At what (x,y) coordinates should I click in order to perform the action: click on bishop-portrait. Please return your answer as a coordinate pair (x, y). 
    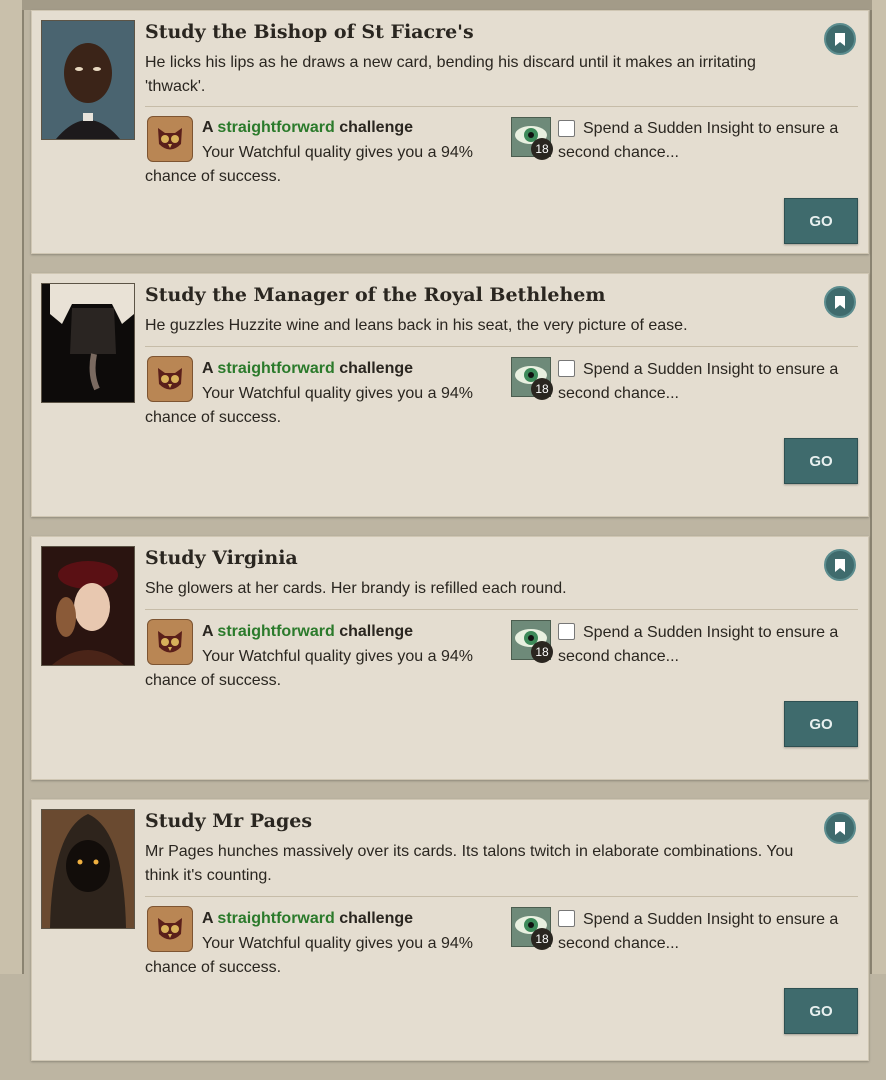
    Looking at the image, I should click on (88, 80).